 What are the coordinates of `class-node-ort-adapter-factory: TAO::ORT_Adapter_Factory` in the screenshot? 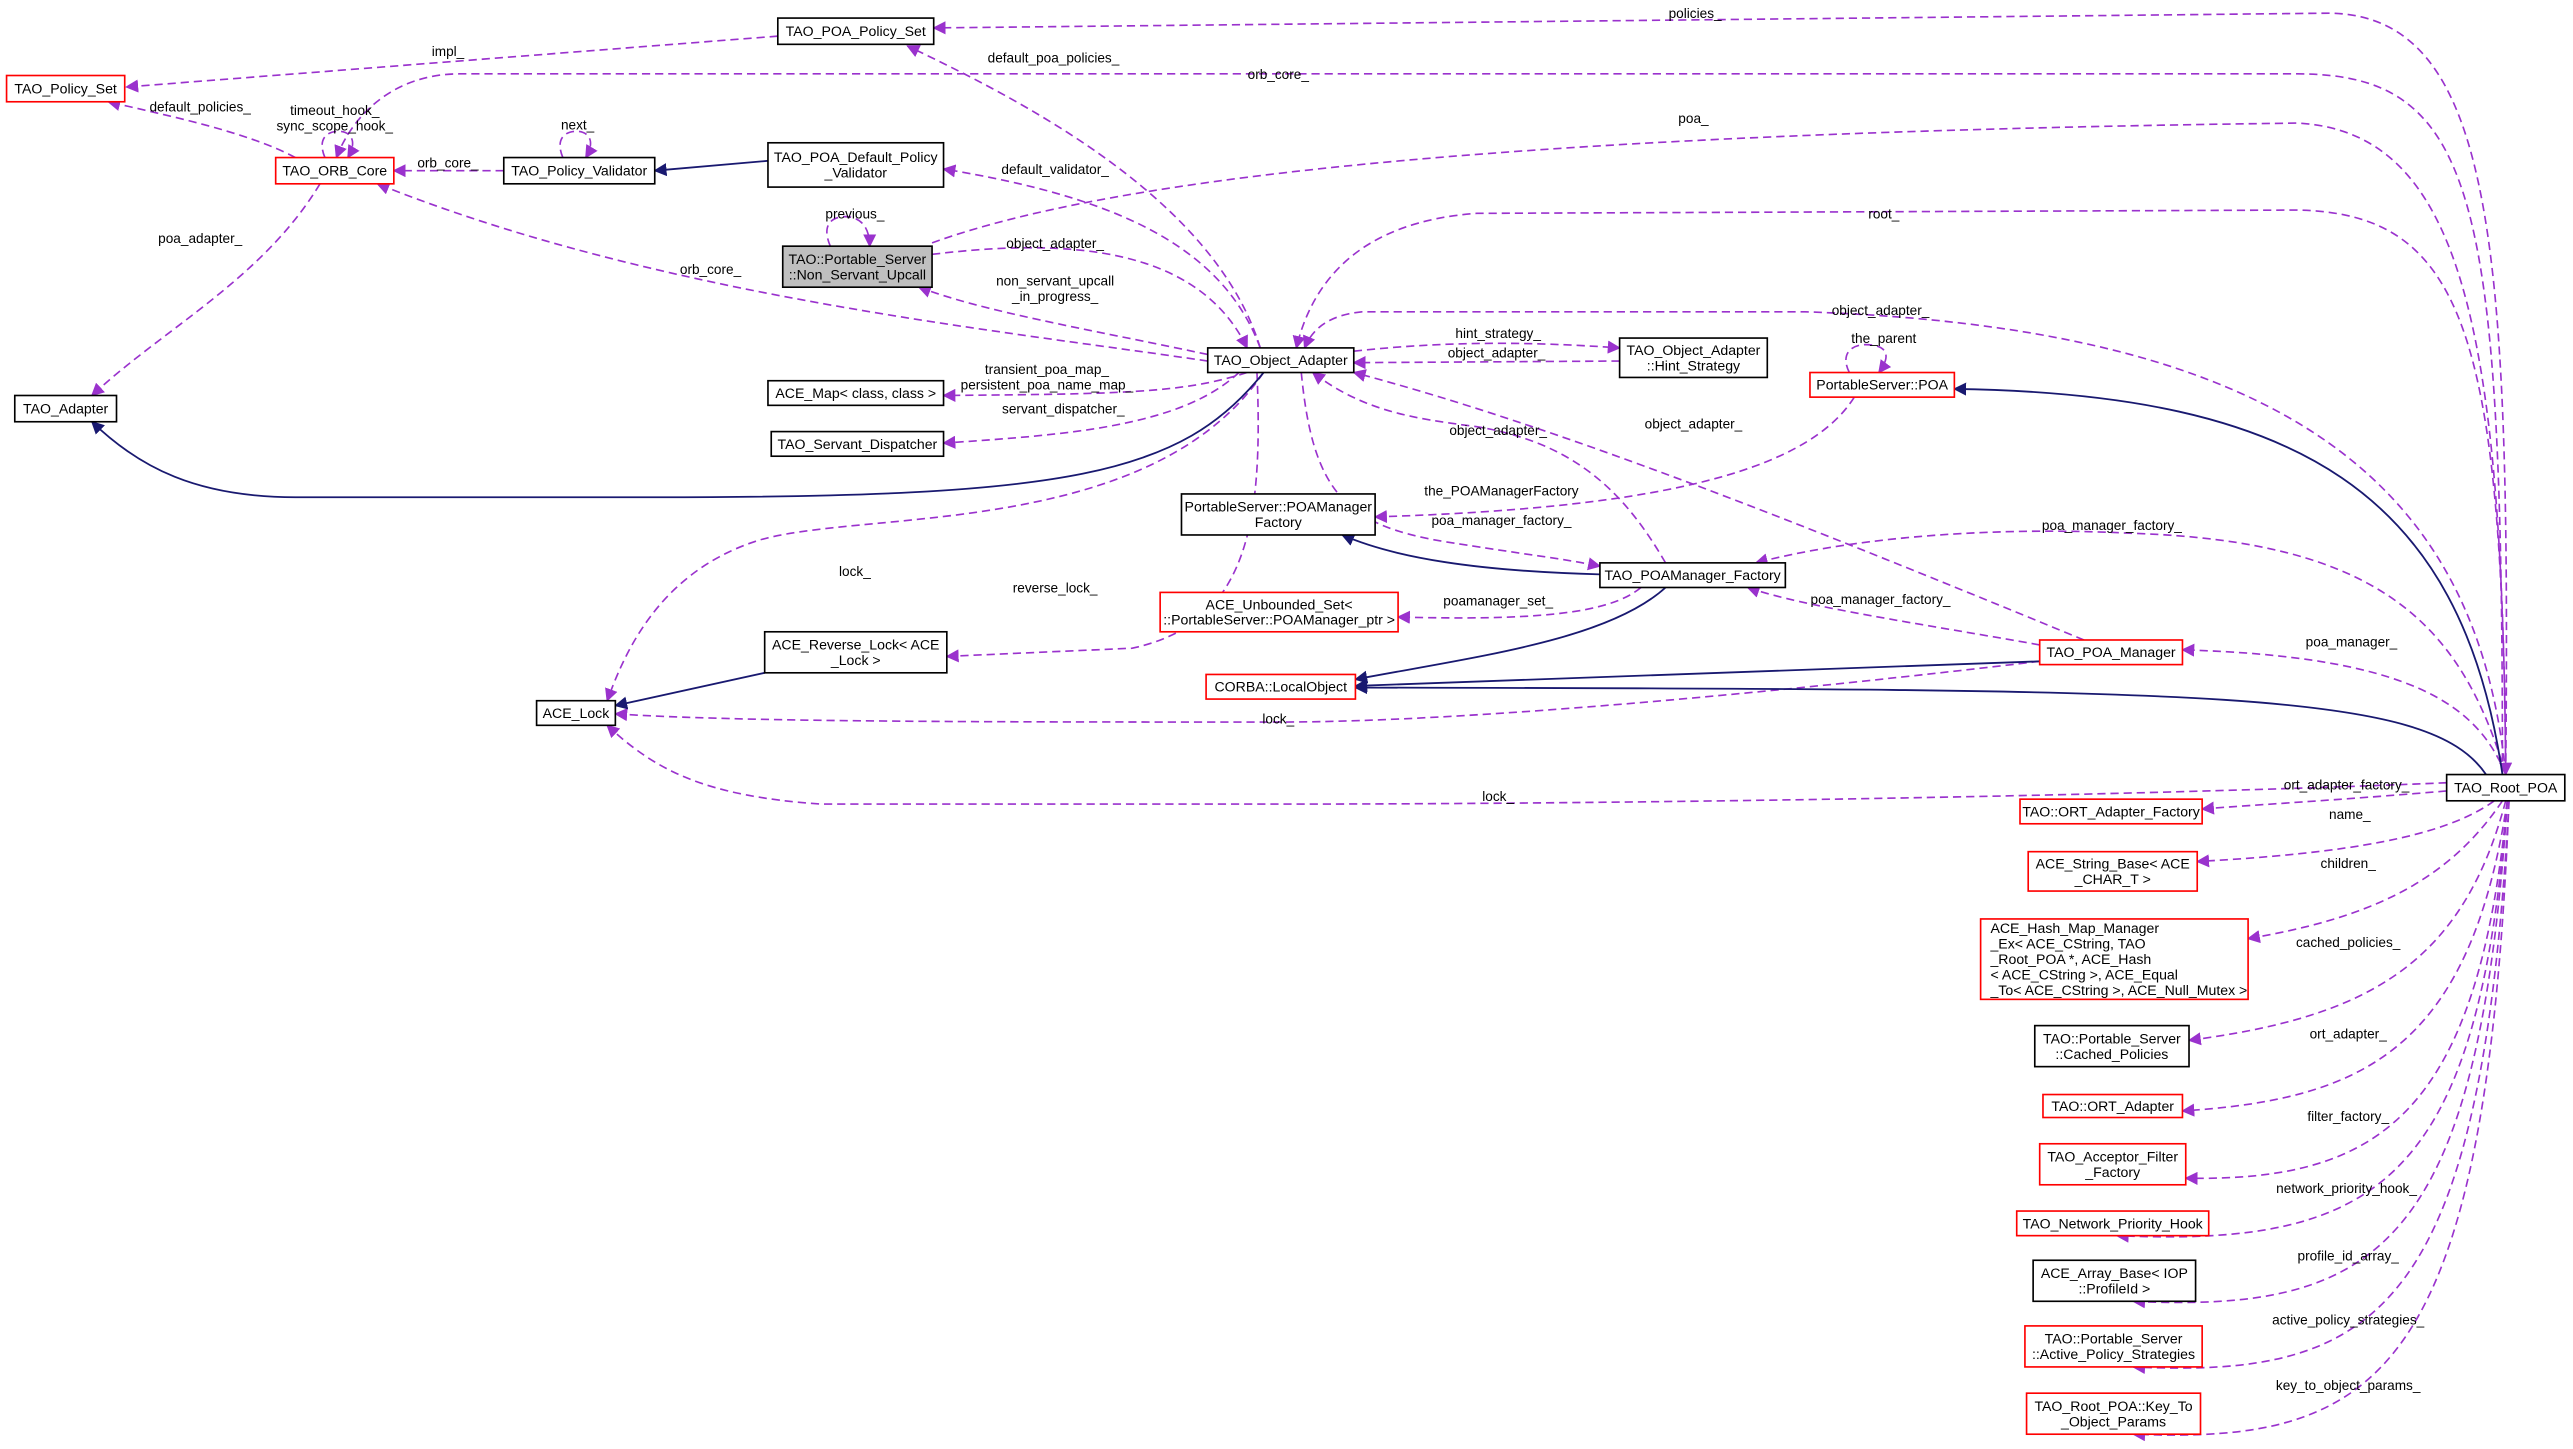 It's located at (2111, 811).